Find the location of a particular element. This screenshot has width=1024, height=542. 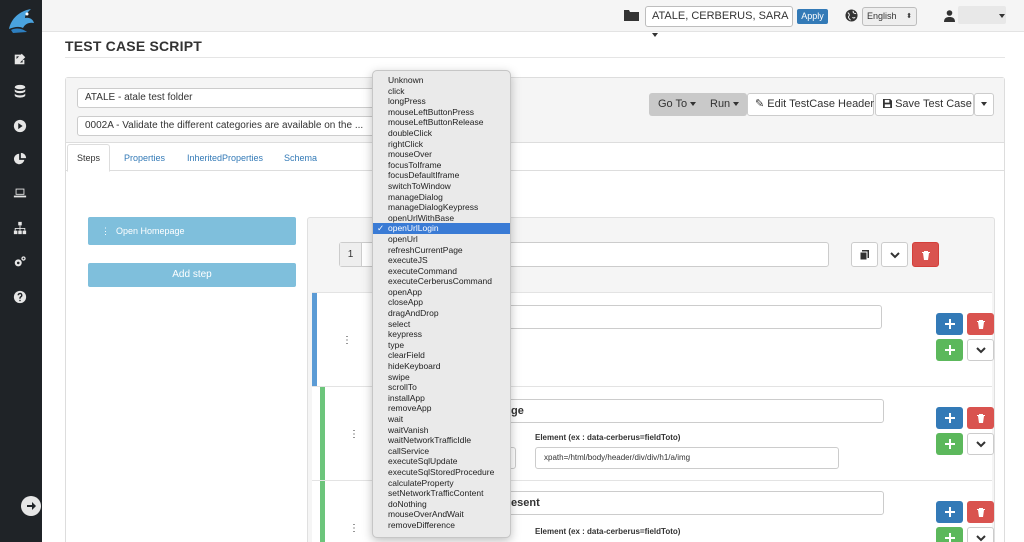

system-select: ATALE, CERBERUS, SARA is located at coordinates (719, 22).